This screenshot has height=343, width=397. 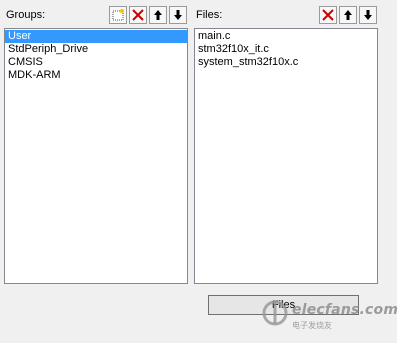 I want to click on files-item: main.c, so click(x=286, y=36).